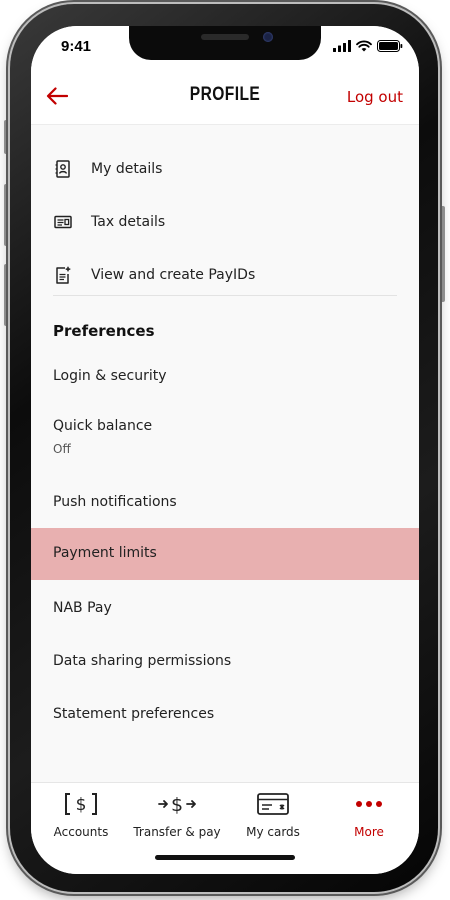  Describe the element at coordinates (57, 96) in the screenshot. I see `arrow-left-icon` at that location.